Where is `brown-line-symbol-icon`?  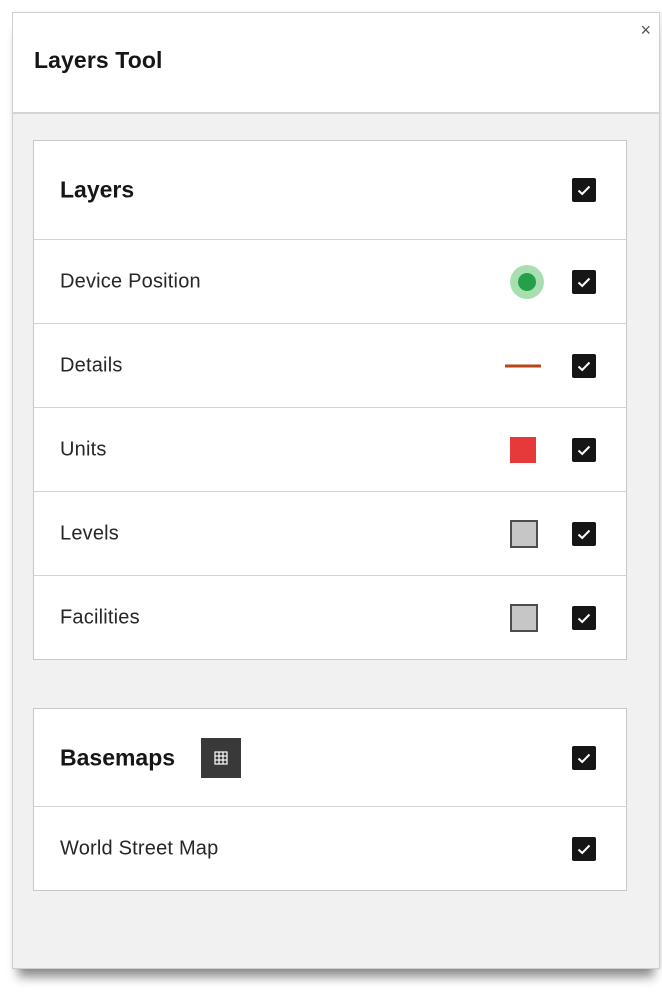
brown-line-symbol-icon is located at coordinates (523, 365).